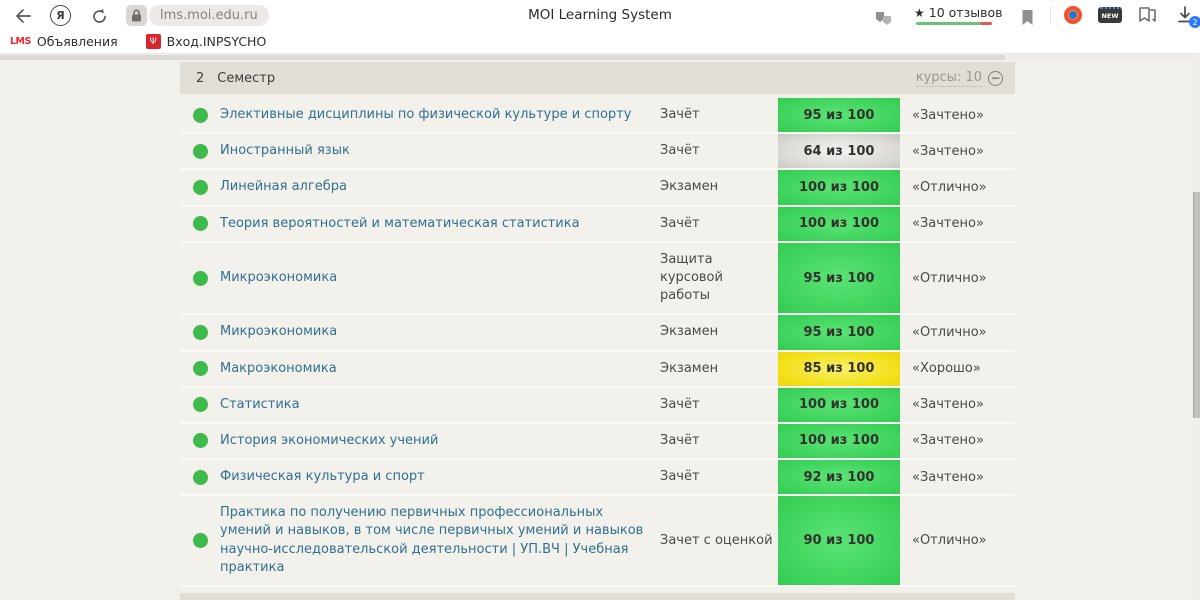 The height and width of the screenshot is (600, 1200). I want to click on course-link: Иностранный язык, so click(440, 151).